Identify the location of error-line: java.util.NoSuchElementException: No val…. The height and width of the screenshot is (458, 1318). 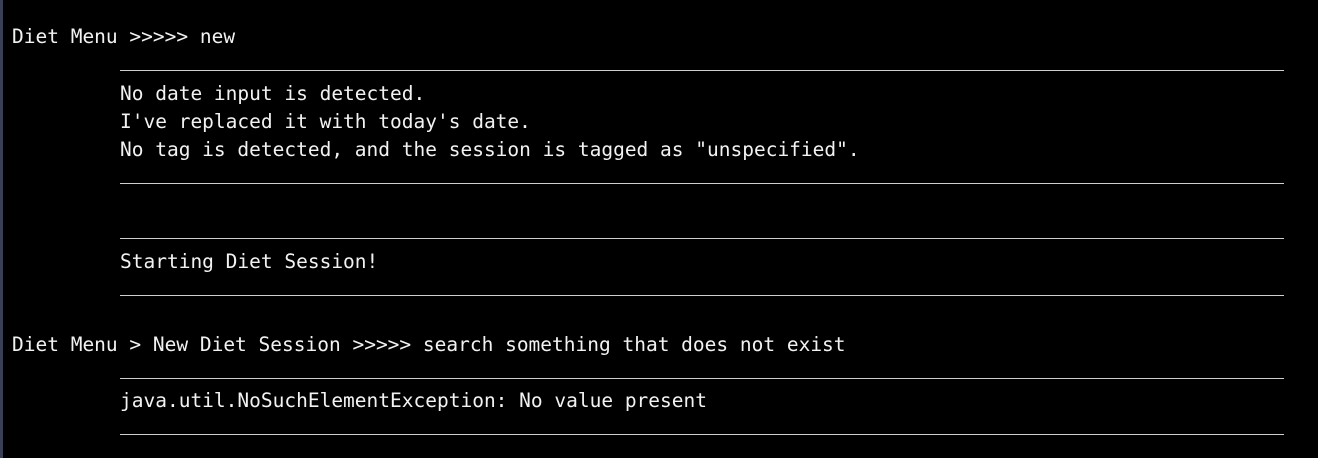
(413, 400).